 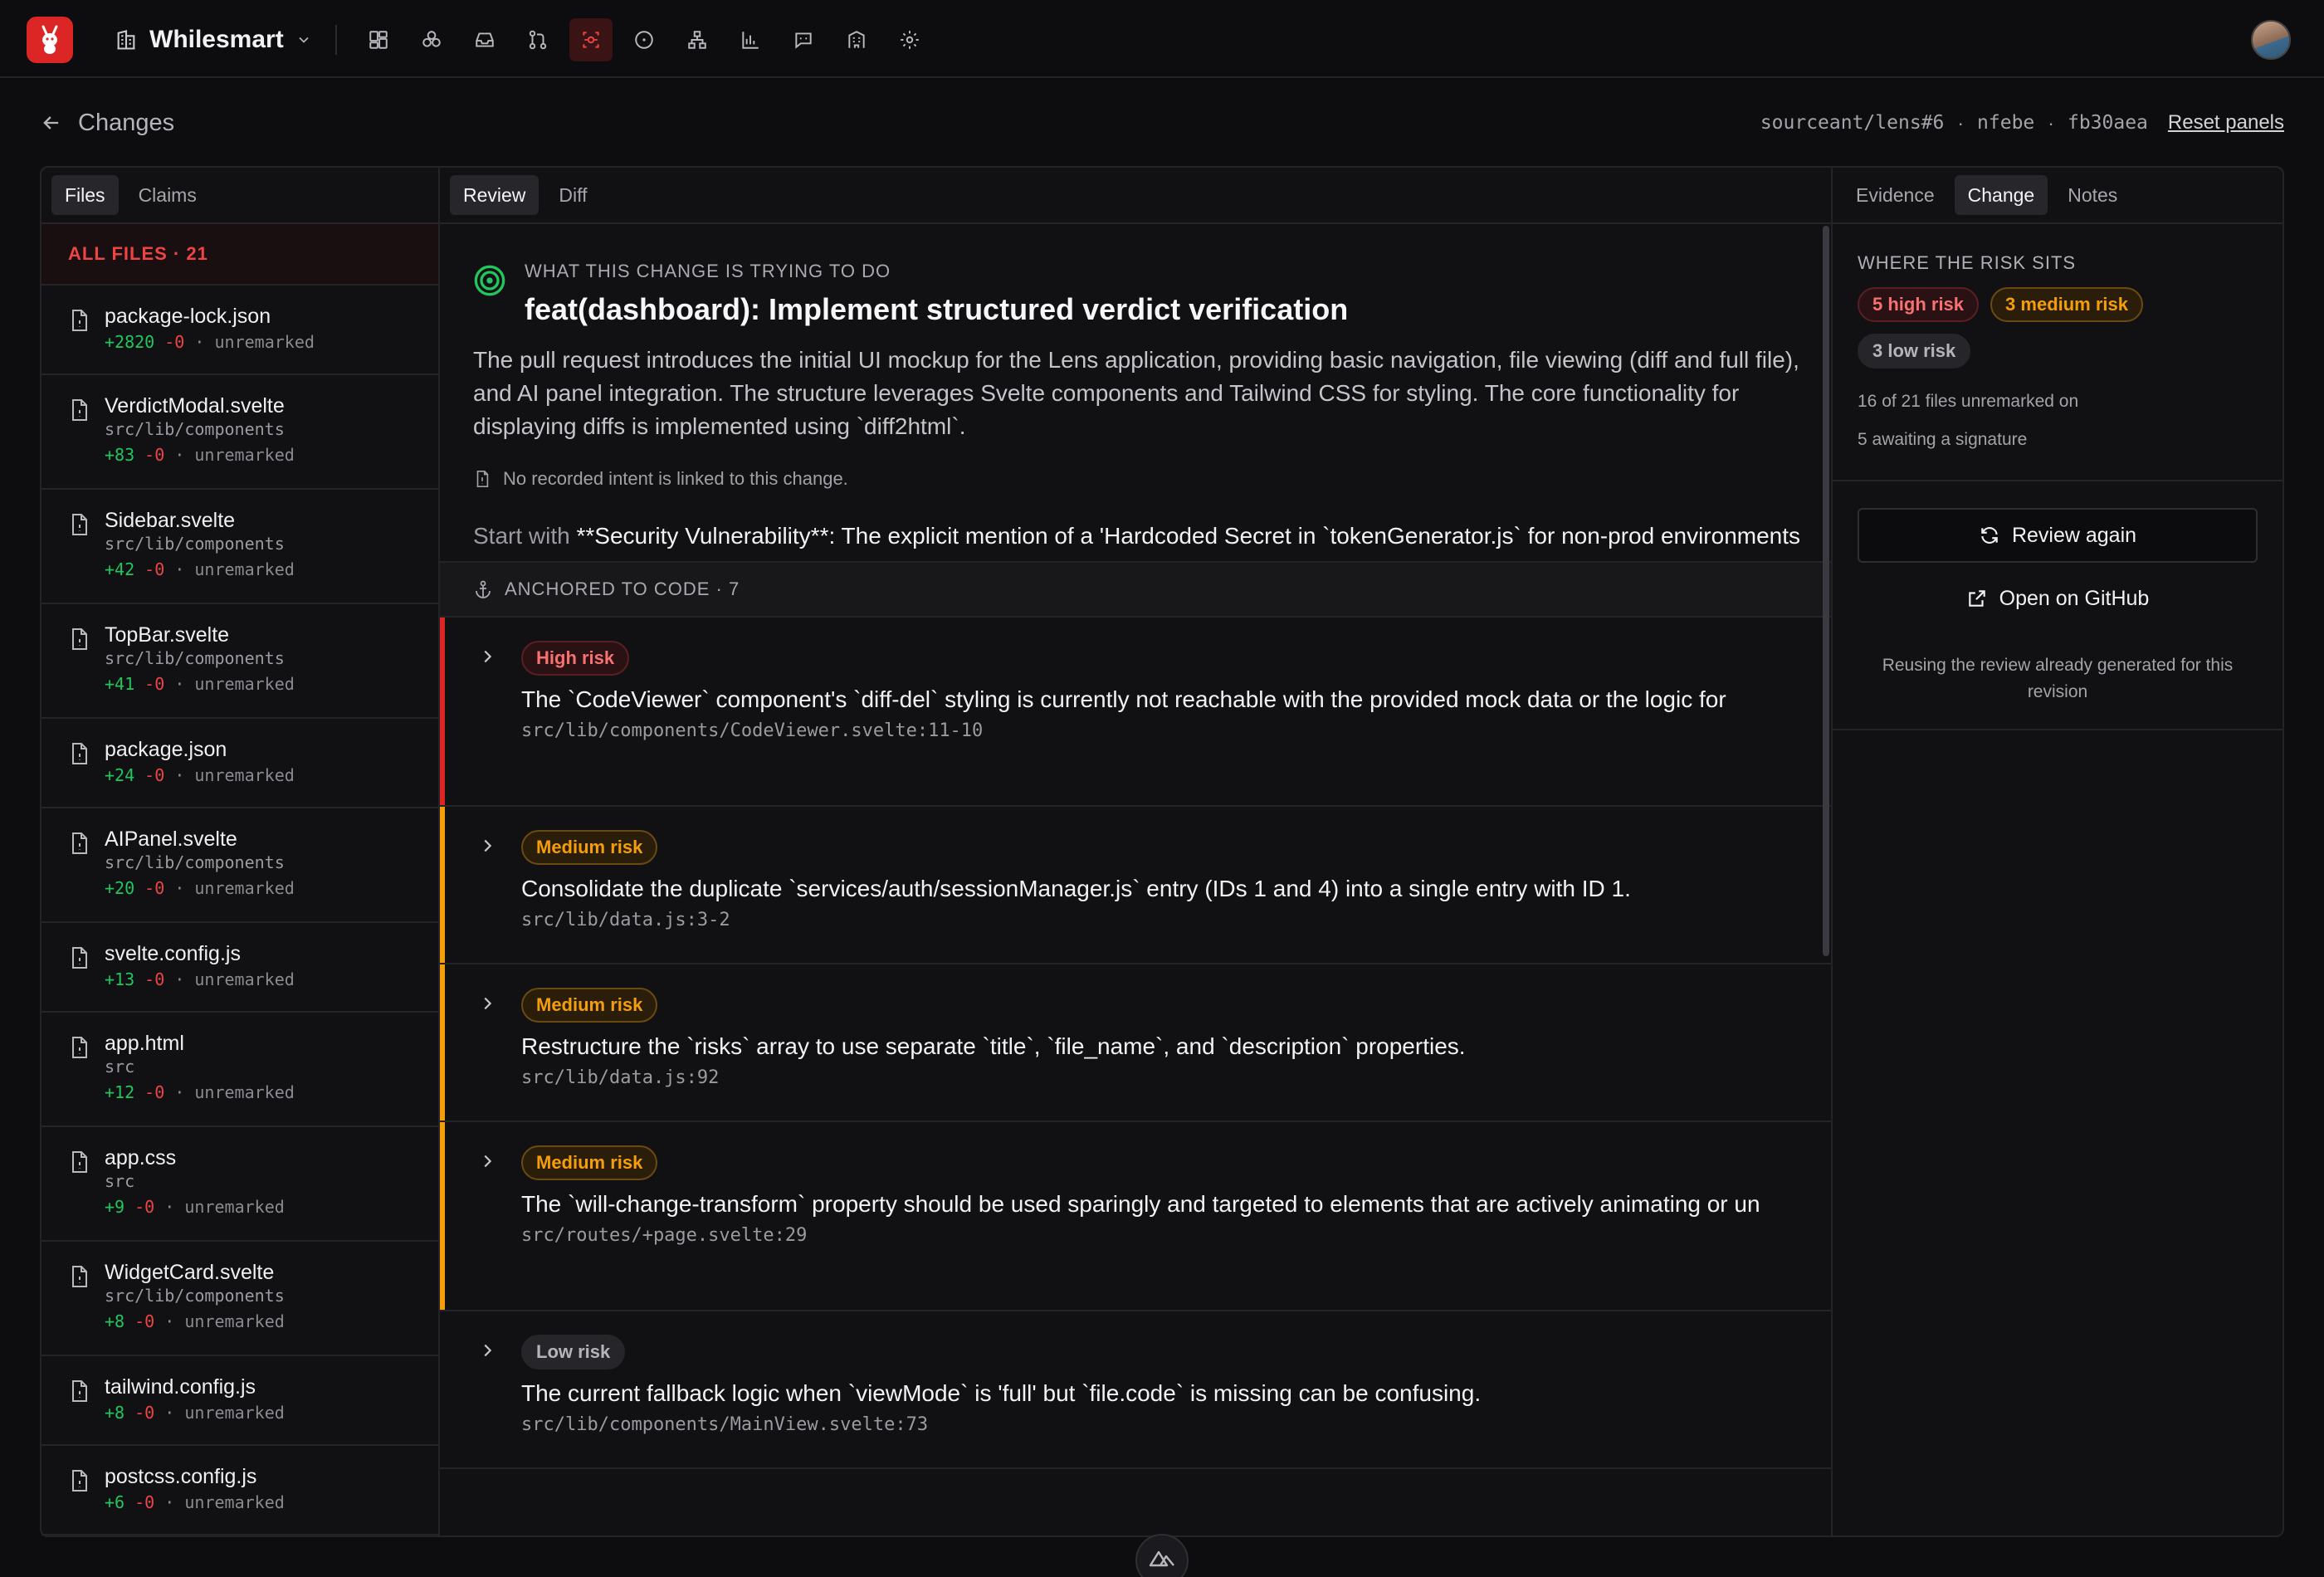 What do you see at coordinates (240, 1070) in the screenshot?
I see `file-row: app.html src +12 -0 · unremarked` at bounding box center [240, 1070].